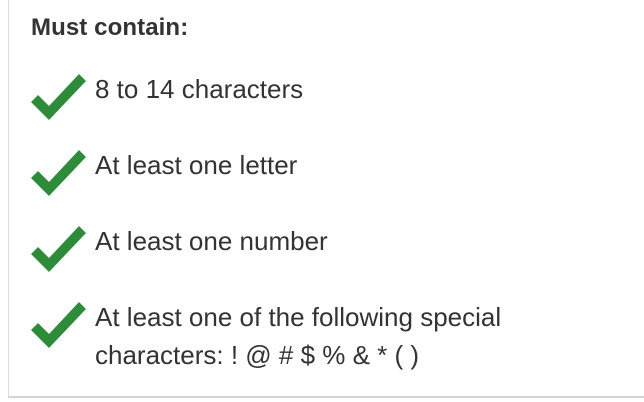 Image resolution: width=644 pixels, height=402 pixels. Describe the element at coordinates (196, 165) in the screenshot. I see `requirement-text: At least one letter` at that location.